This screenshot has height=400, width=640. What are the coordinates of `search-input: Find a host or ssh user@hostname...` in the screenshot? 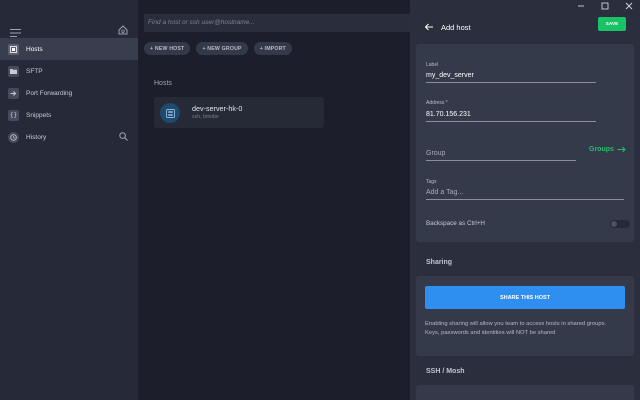 It's located at (279, 23).